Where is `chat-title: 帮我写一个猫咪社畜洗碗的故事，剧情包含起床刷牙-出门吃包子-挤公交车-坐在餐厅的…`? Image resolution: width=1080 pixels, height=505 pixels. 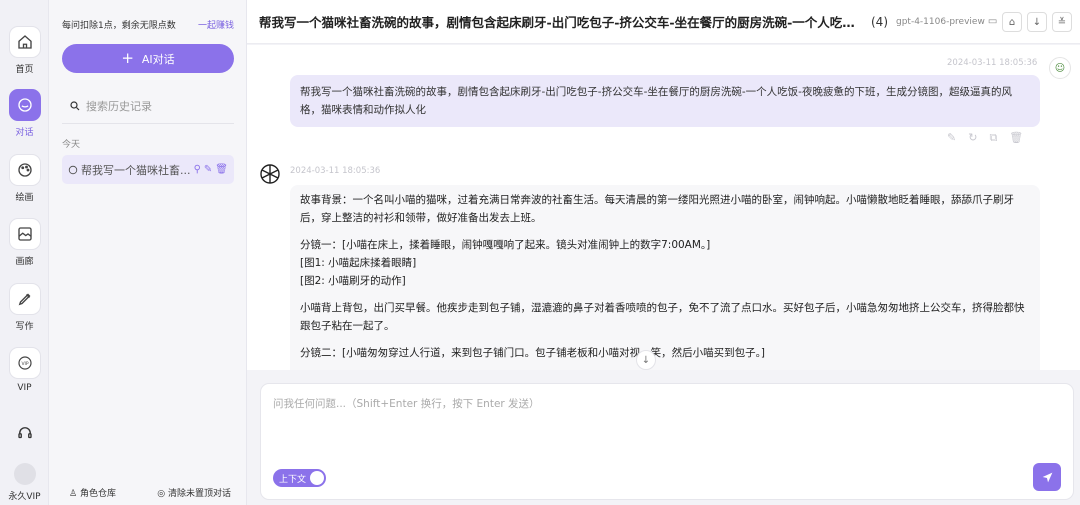 chat-title: 帮我写一个猫咪社畜洗碗的故事，剧情包含起床刷牙-出门吃包子-挤公交车-坐在餐厅的… is located at coordinates (559, 22).